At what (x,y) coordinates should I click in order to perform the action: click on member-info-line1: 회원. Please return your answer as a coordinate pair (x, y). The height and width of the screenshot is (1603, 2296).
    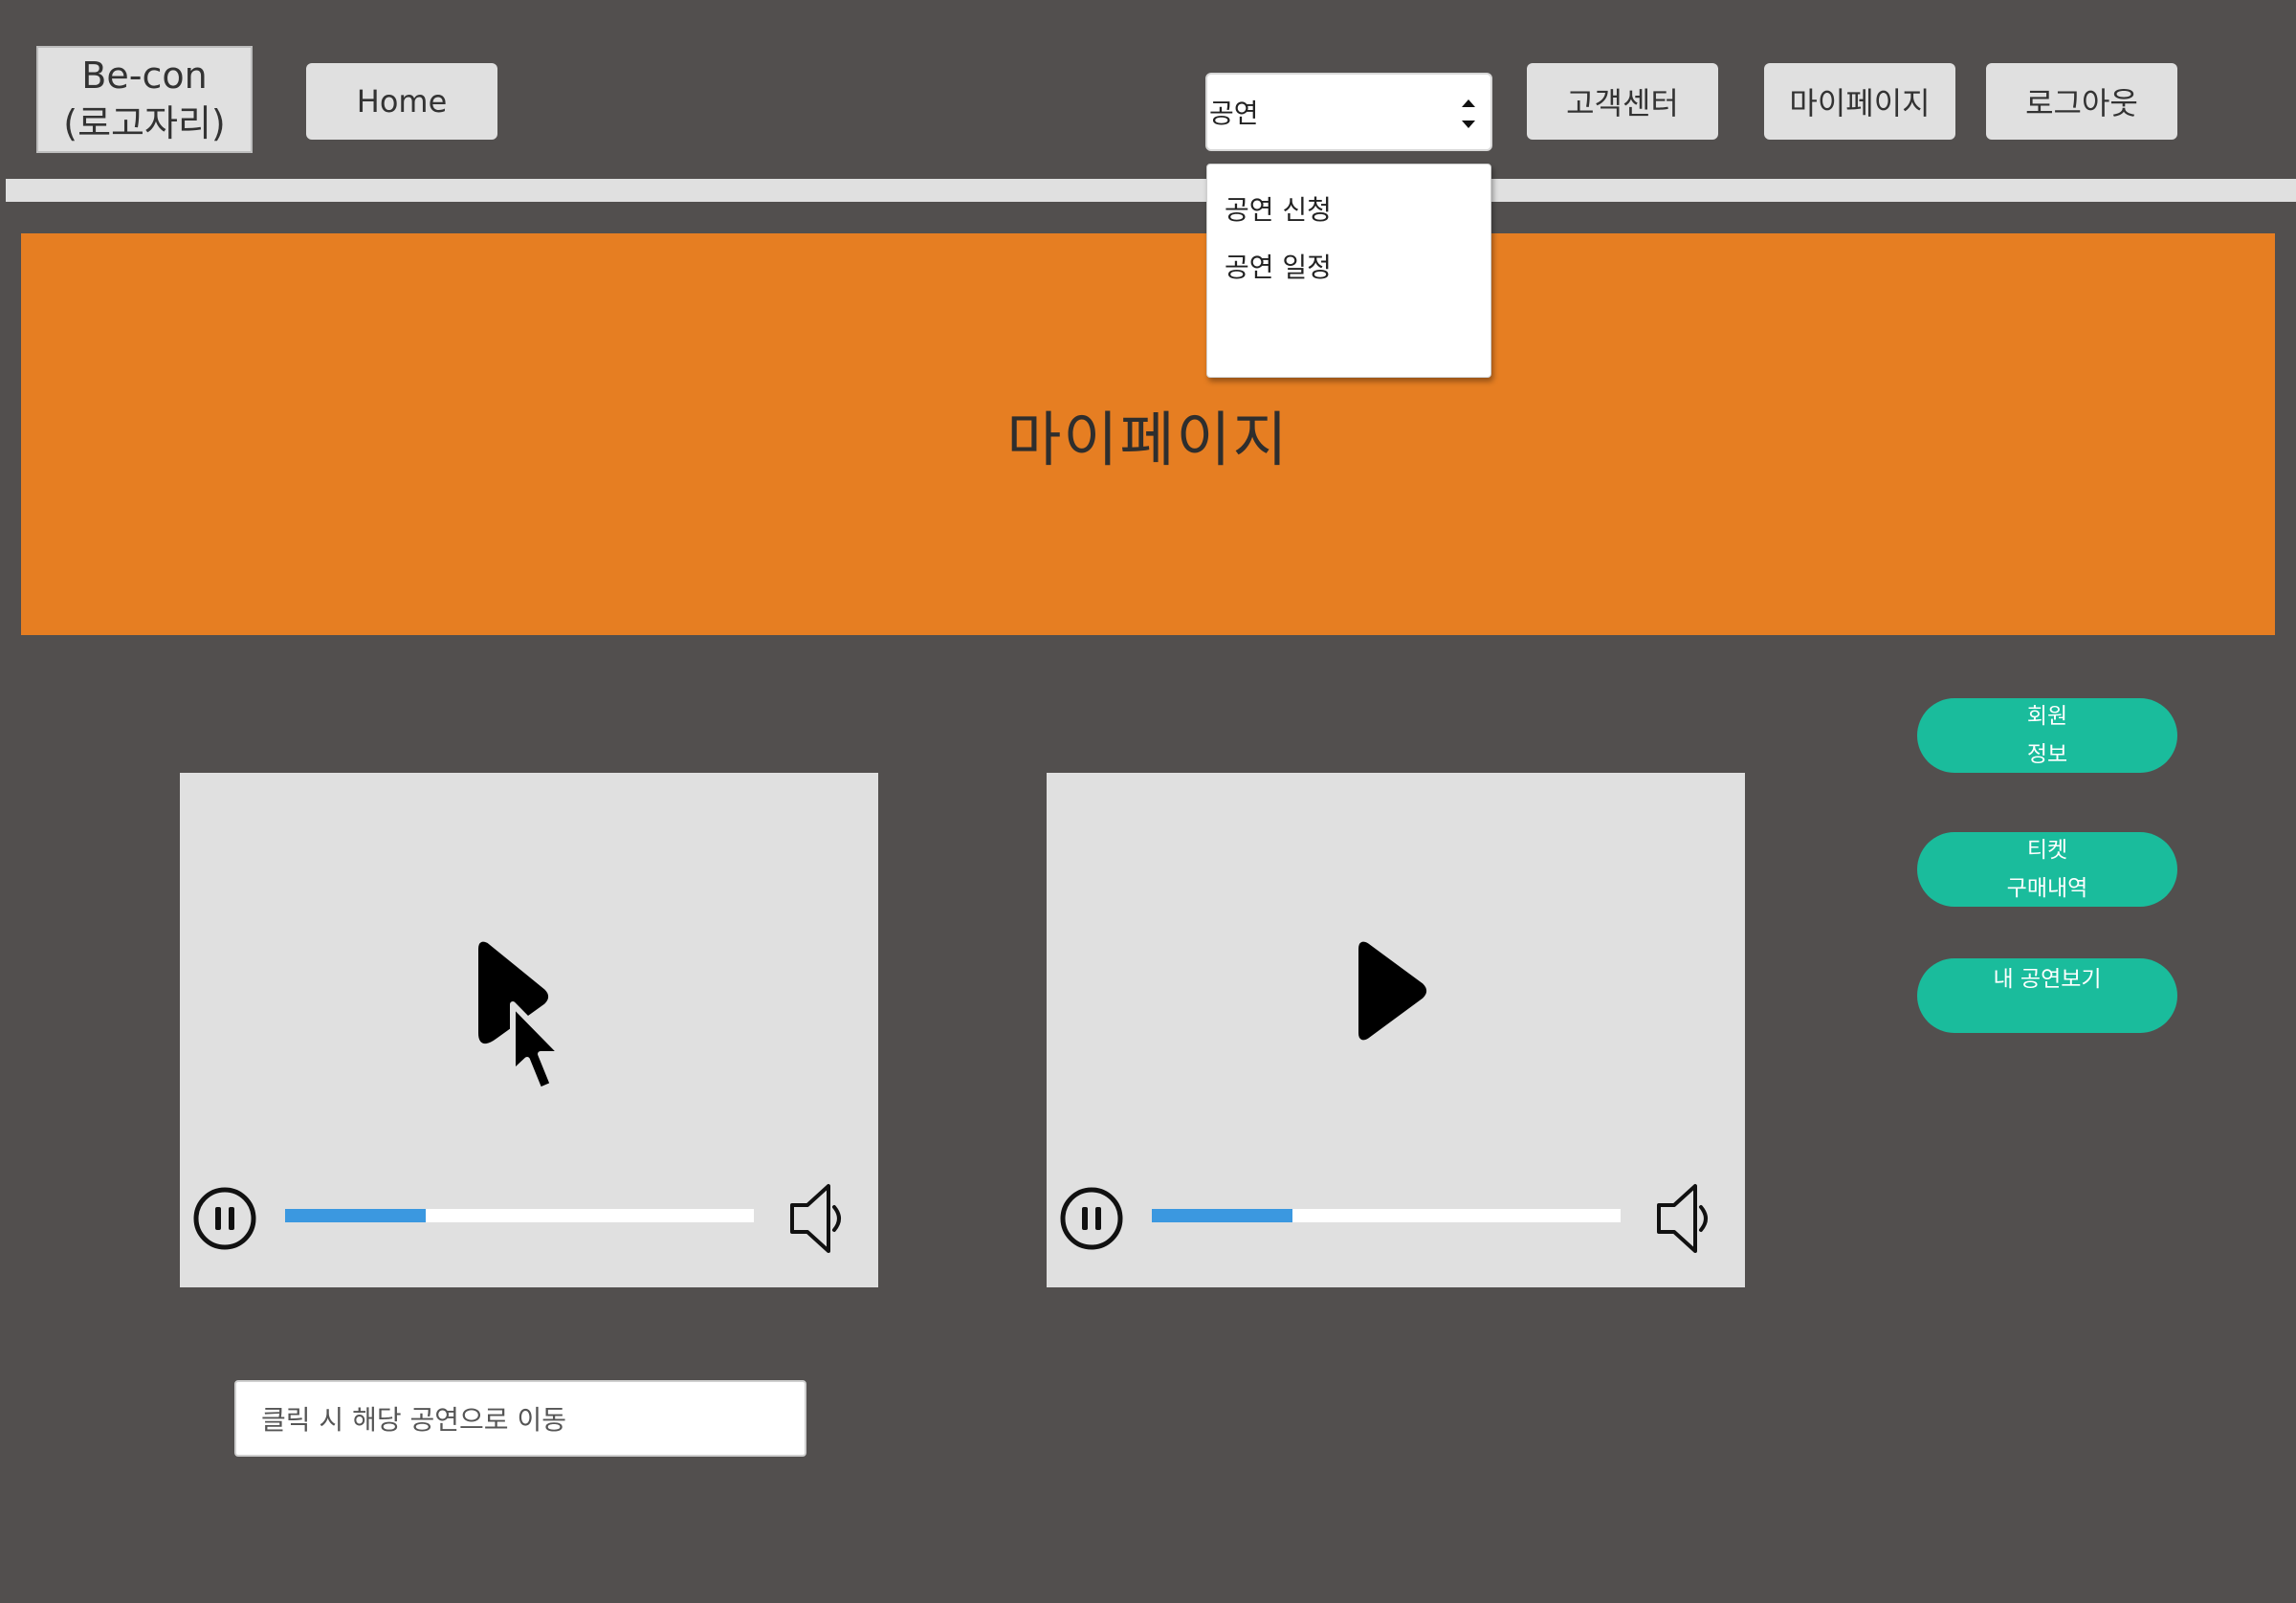
    Looking at the image, I should click on (2047, 717).